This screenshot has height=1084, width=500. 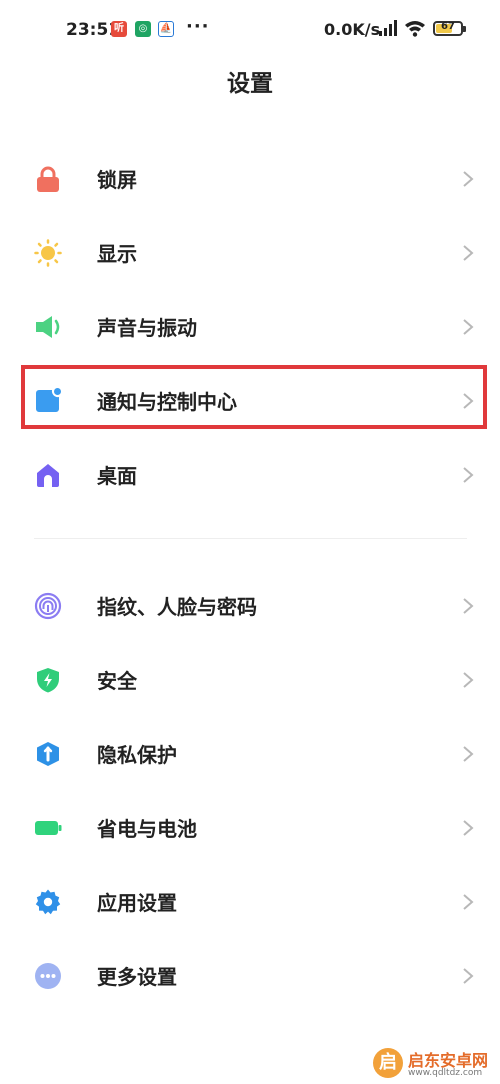 What do you see at coordinates (250, 475) in the screenshot?
I see `setting-item-home-screen: 桌面` at bounding box center [250, 475].